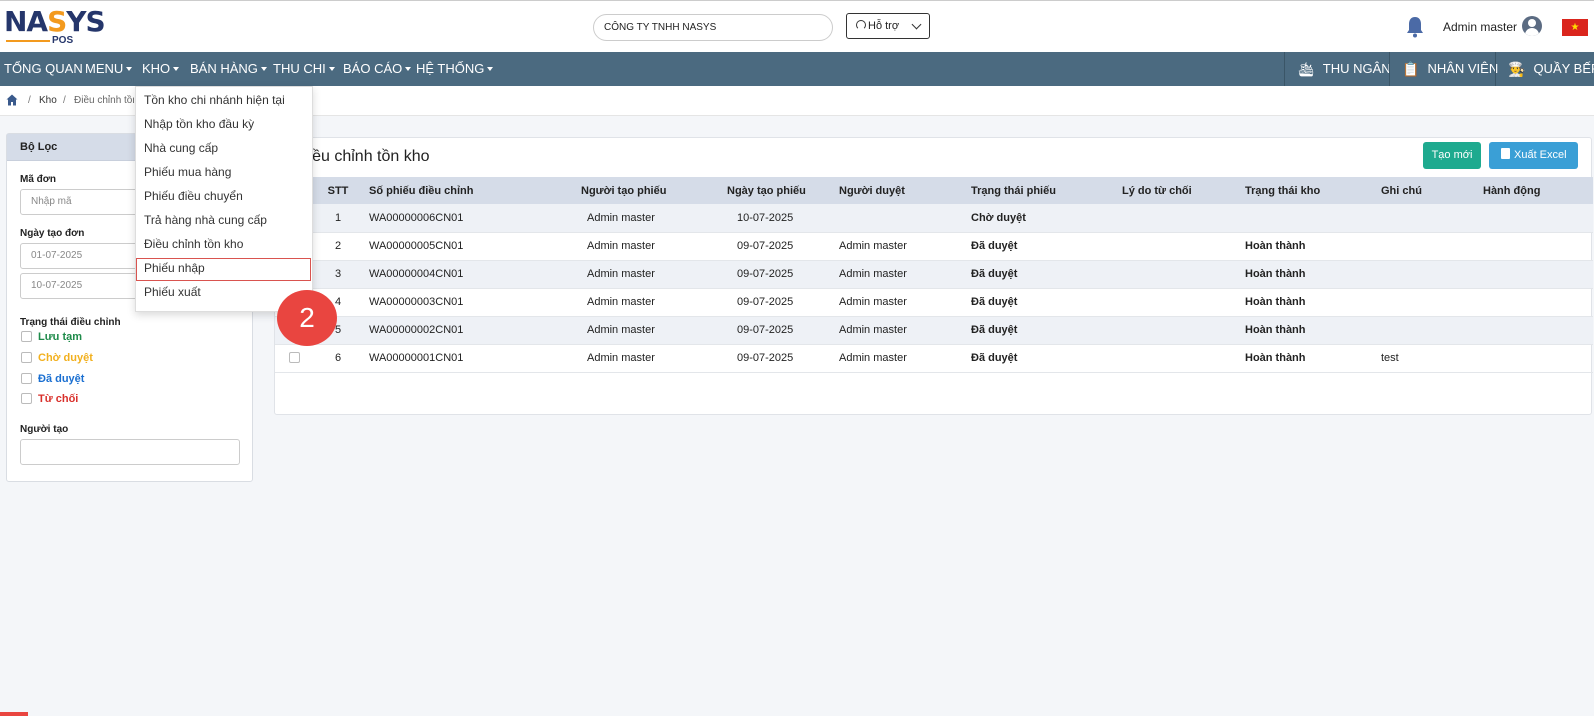  What do you see at coordinates (1575, 27) in the screenshot?
I see `vietnam-flag-icon: ★` at bounding box center [1575, 27].